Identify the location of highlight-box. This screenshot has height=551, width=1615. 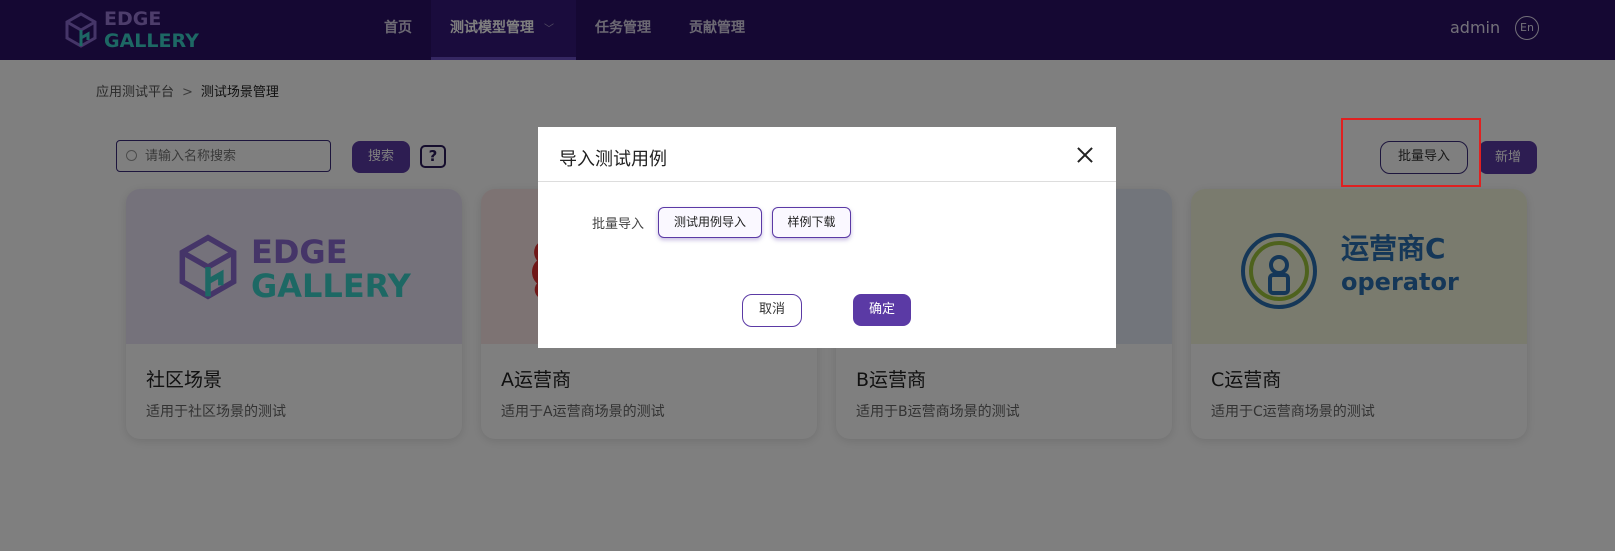
(1411, 152).